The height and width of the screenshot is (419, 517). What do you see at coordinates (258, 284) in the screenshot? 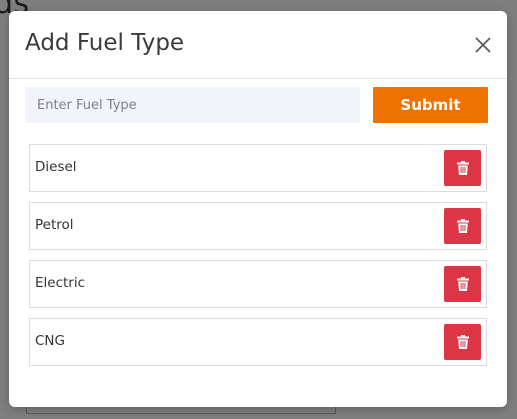
I see `fuel-type-item-electric: Electric` at bounding box center [258, 284].